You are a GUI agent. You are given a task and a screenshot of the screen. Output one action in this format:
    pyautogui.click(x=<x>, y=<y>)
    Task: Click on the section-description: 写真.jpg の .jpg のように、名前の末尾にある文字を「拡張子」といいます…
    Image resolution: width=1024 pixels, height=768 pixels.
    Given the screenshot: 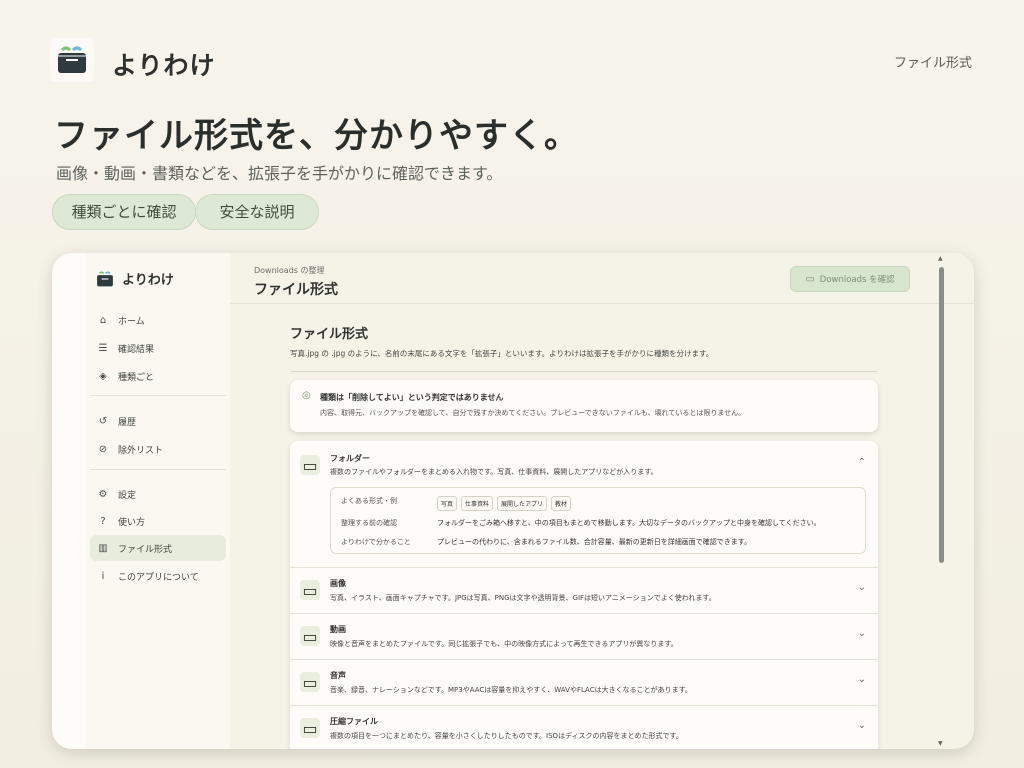 What is the action you would take?
    pyautogui.click(x=502, y=353)
    